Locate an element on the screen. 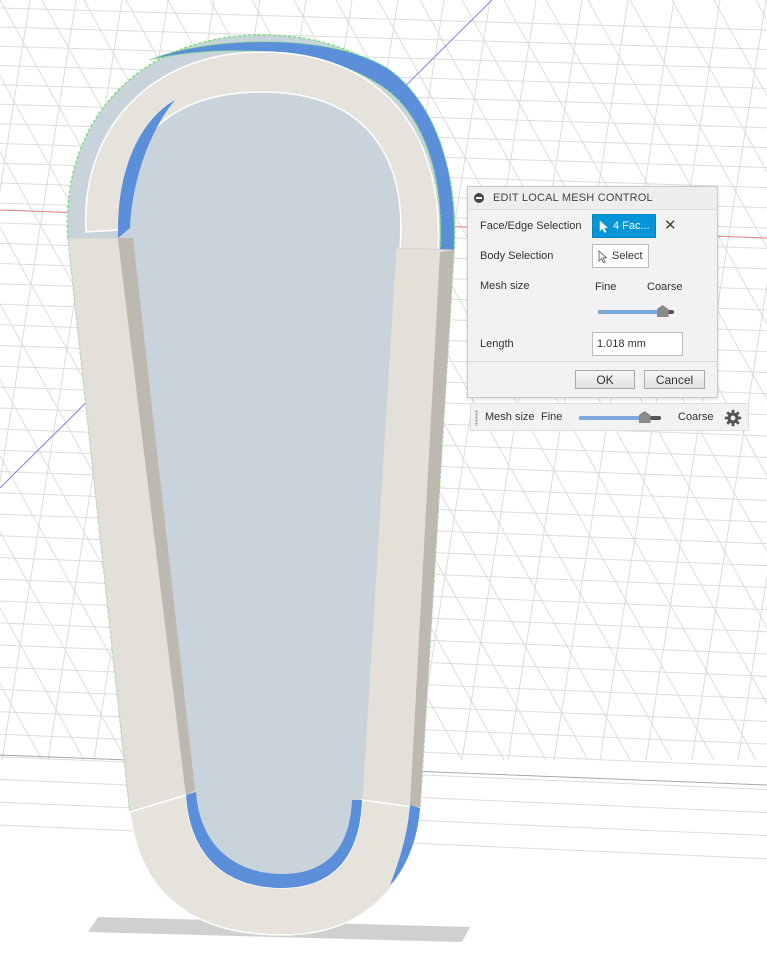 This screenshot has height=957, width=767. toolbar-slider-fill is located at coordinates (612, 418).